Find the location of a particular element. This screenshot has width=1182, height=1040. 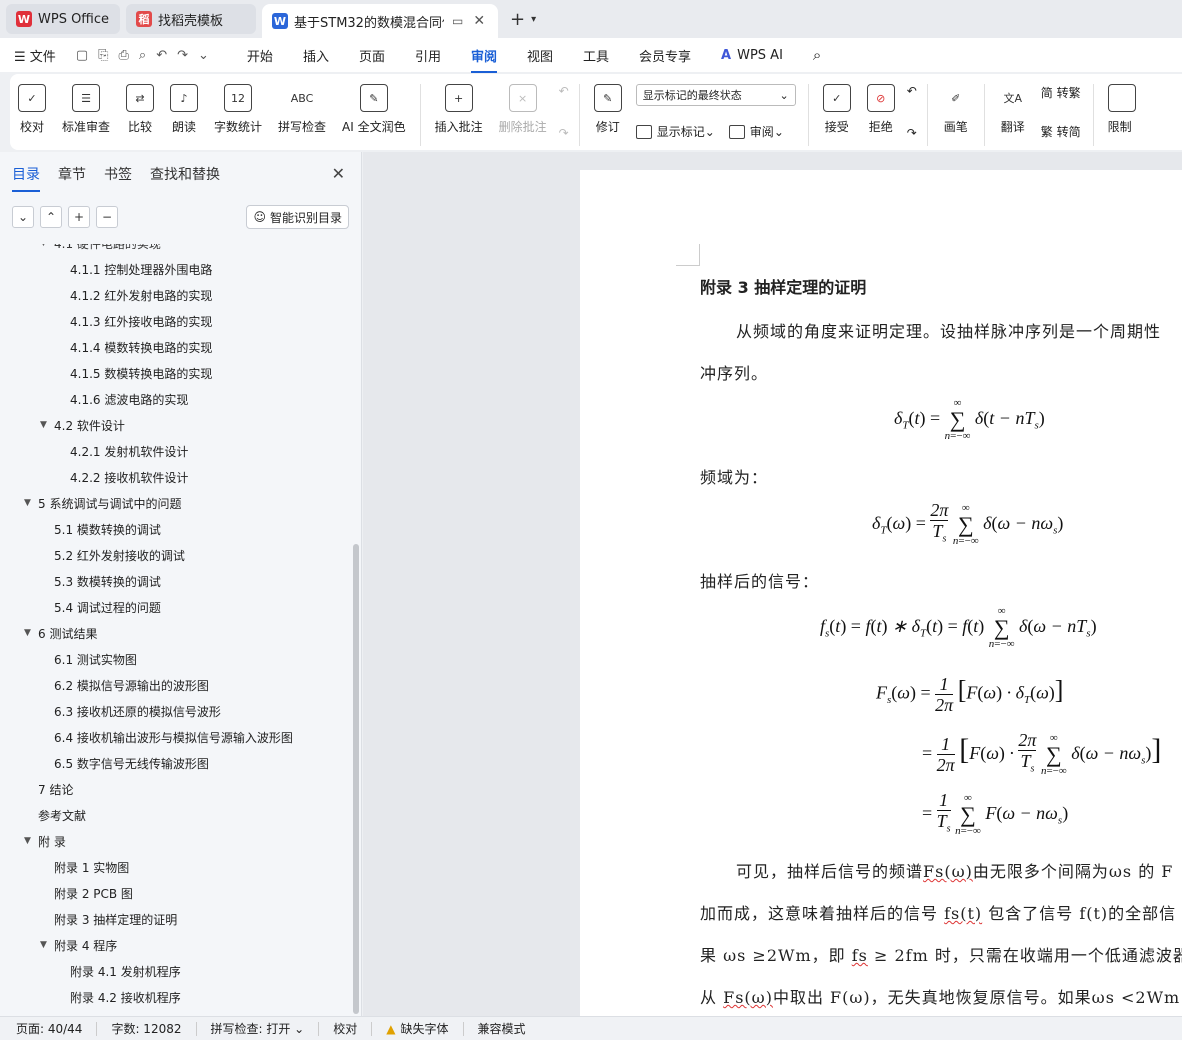

word-count-button: 12 字数统计 is located at coordinates (238, 109).